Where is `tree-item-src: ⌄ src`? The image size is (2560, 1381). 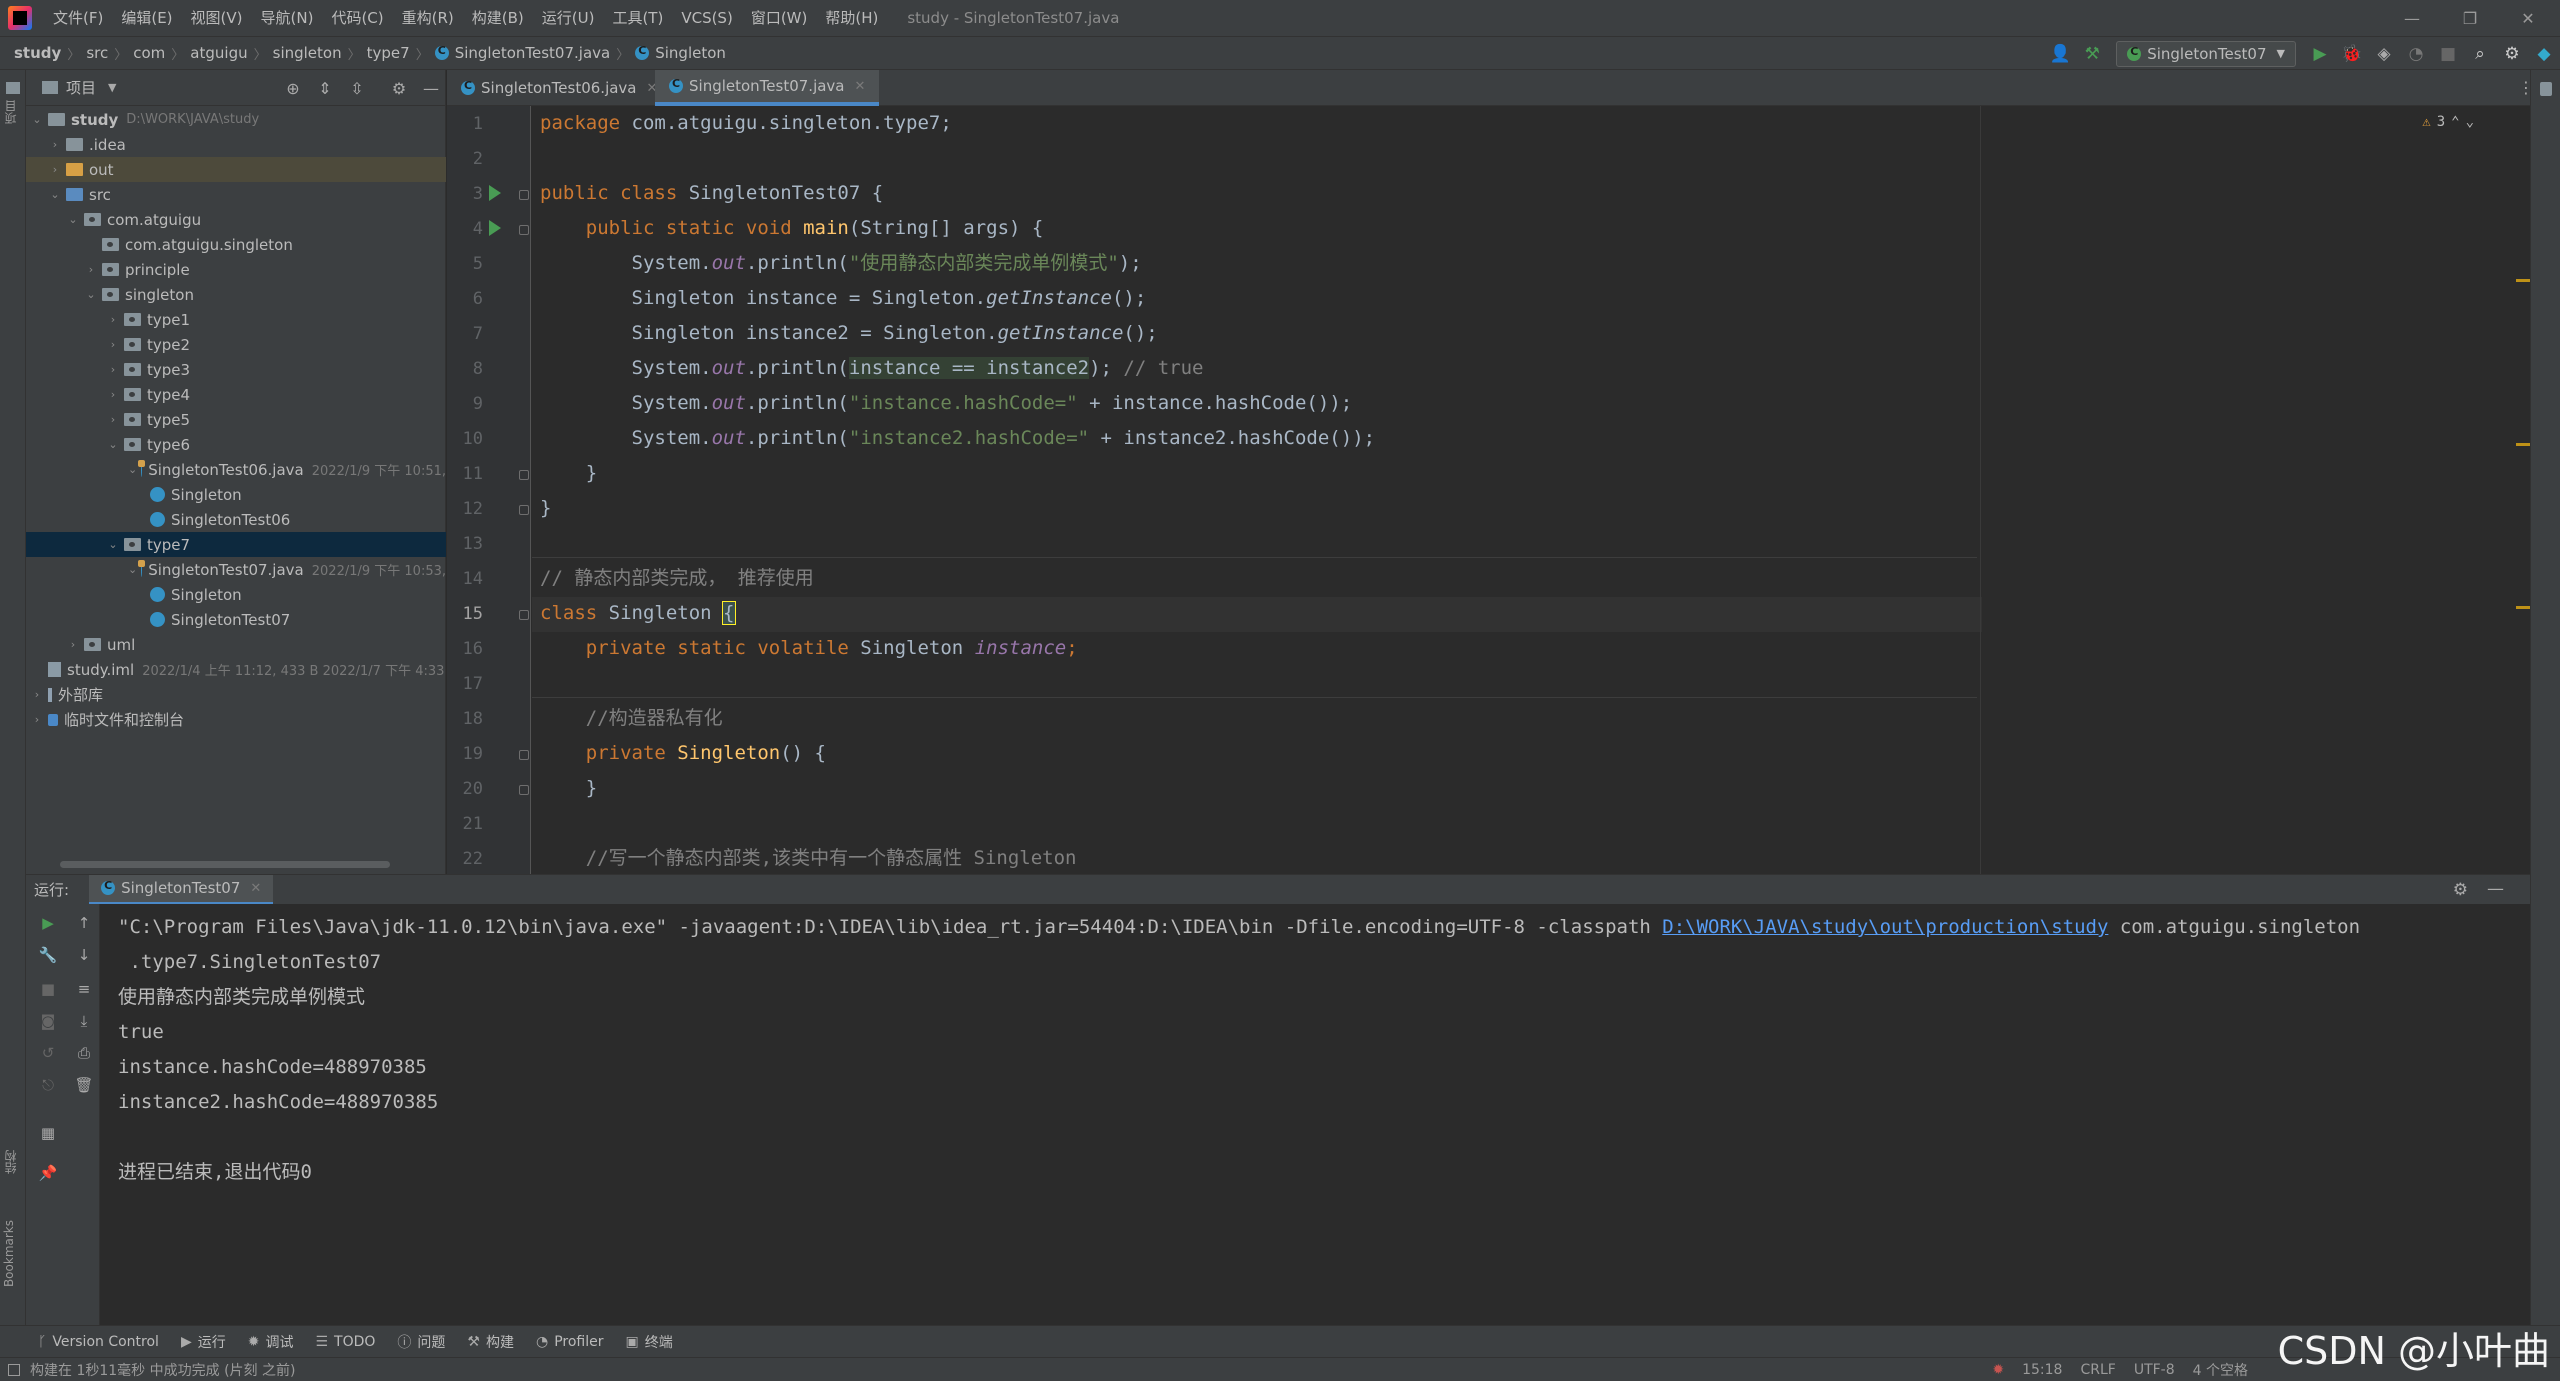 tree-item-src: ⌄ src is located at coordinates (236, 194).